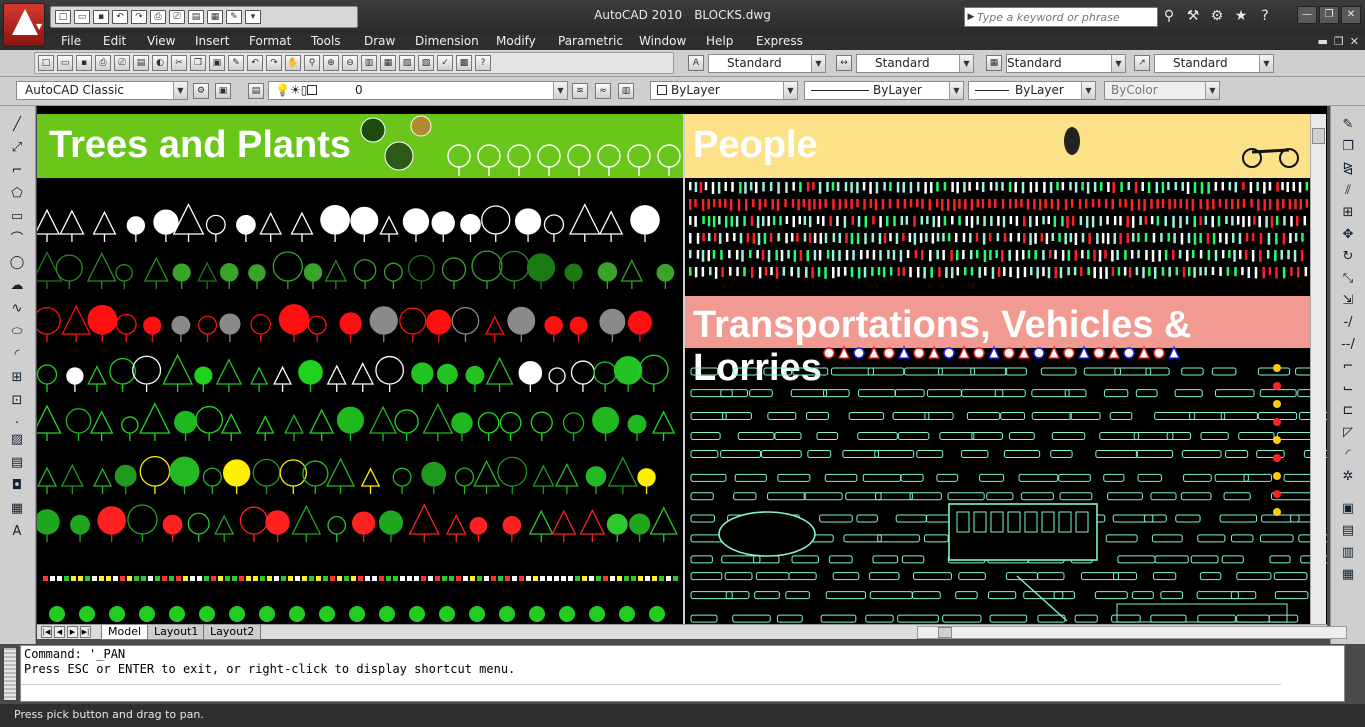  What do you see at coordinates (767, 63) in the screenshot?
I see `text-style-select: Standard ▼` at bounding box center [767, 63].